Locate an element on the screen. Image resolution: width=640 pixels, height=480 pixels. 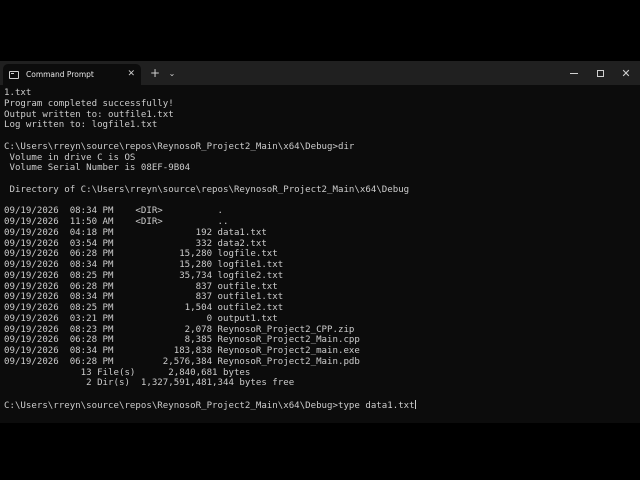
console-line: 09/19/2026 08:34 PM <DIR> . is located at coordinates (113, 211).